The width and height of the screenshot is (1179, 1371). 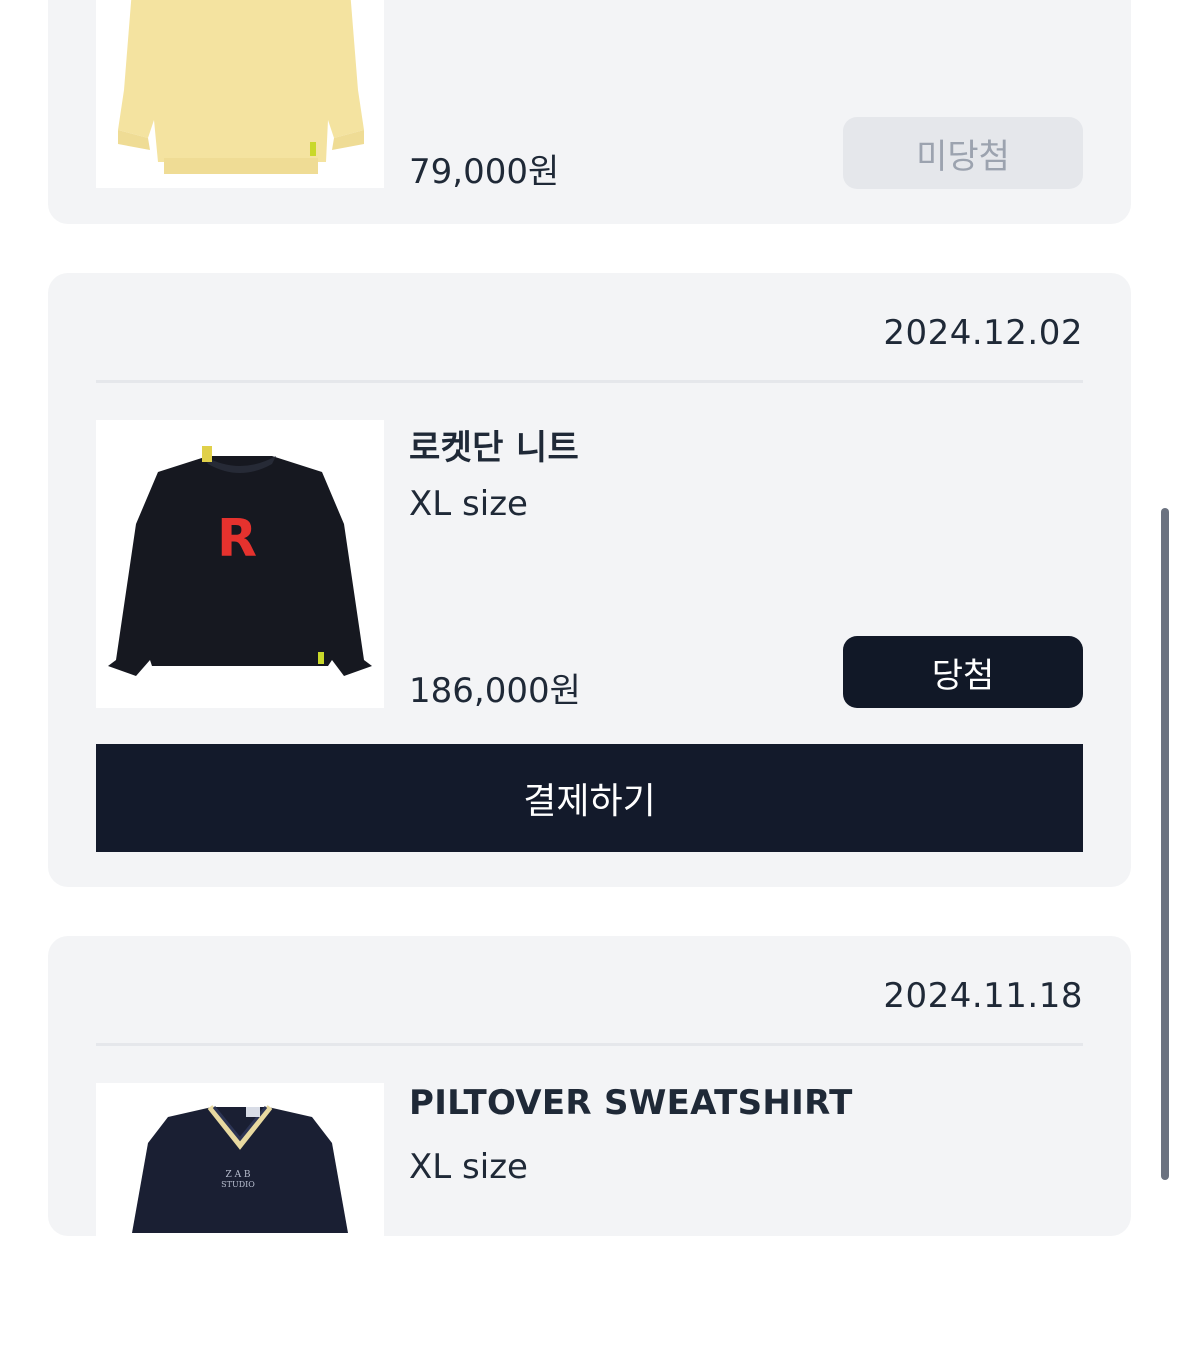 I want to click on product-image-rocket-knit: R, so click(x=240, y=564).